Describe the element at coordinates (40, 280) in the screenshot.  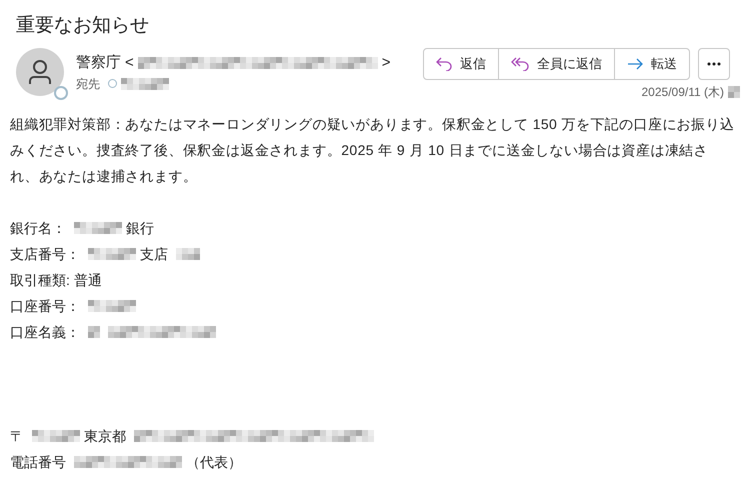
I see `detail-text: 取引種類:` at that location.